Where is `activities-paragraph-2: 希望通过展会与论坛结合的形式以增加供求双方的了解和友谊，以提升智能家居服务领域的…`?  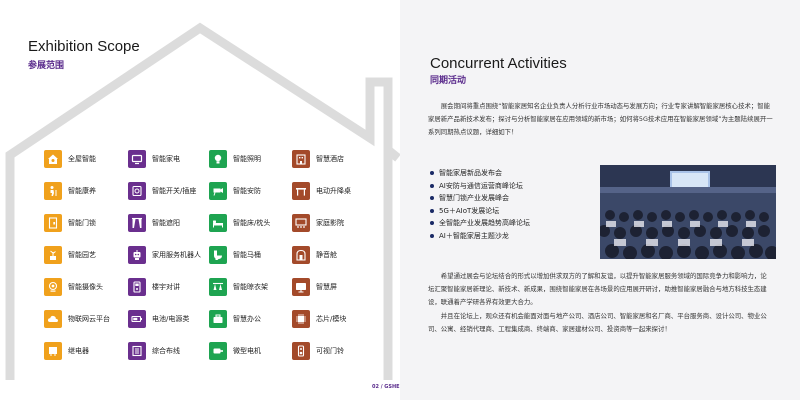 activities-paragraph-2: 希望通过展会与论坛结合的形式以增加供求双方的了解和友谊，以提升智能家居服务领域的… is located at coordinates (597, 289).